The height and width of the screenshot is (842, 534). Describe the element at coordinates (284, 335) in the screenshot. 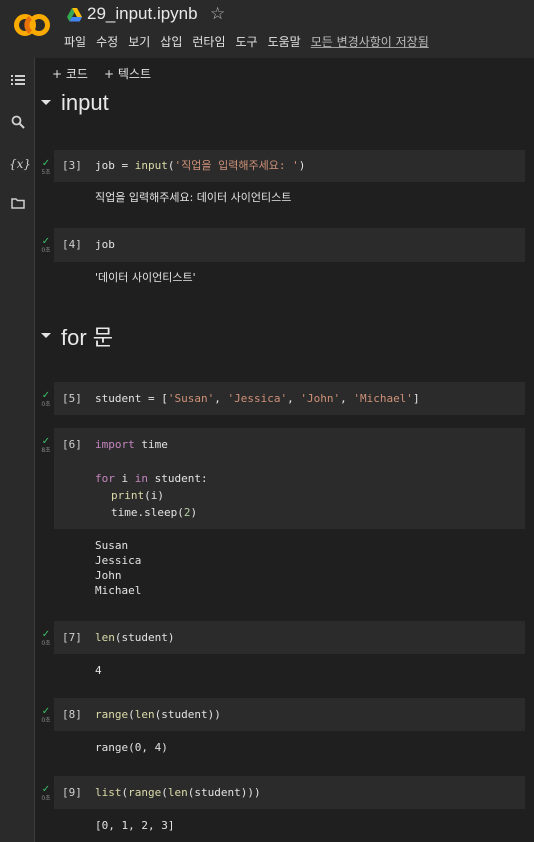

I see `section-heading: for 문` at that location.